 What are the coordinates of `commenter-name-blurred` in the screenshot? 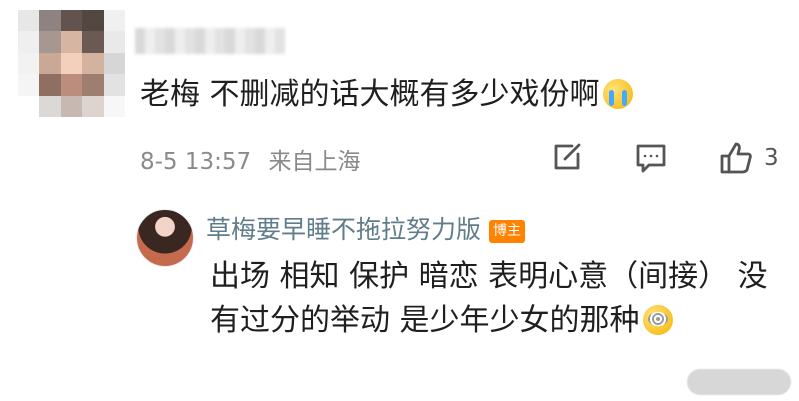 It's located at (210, 41).